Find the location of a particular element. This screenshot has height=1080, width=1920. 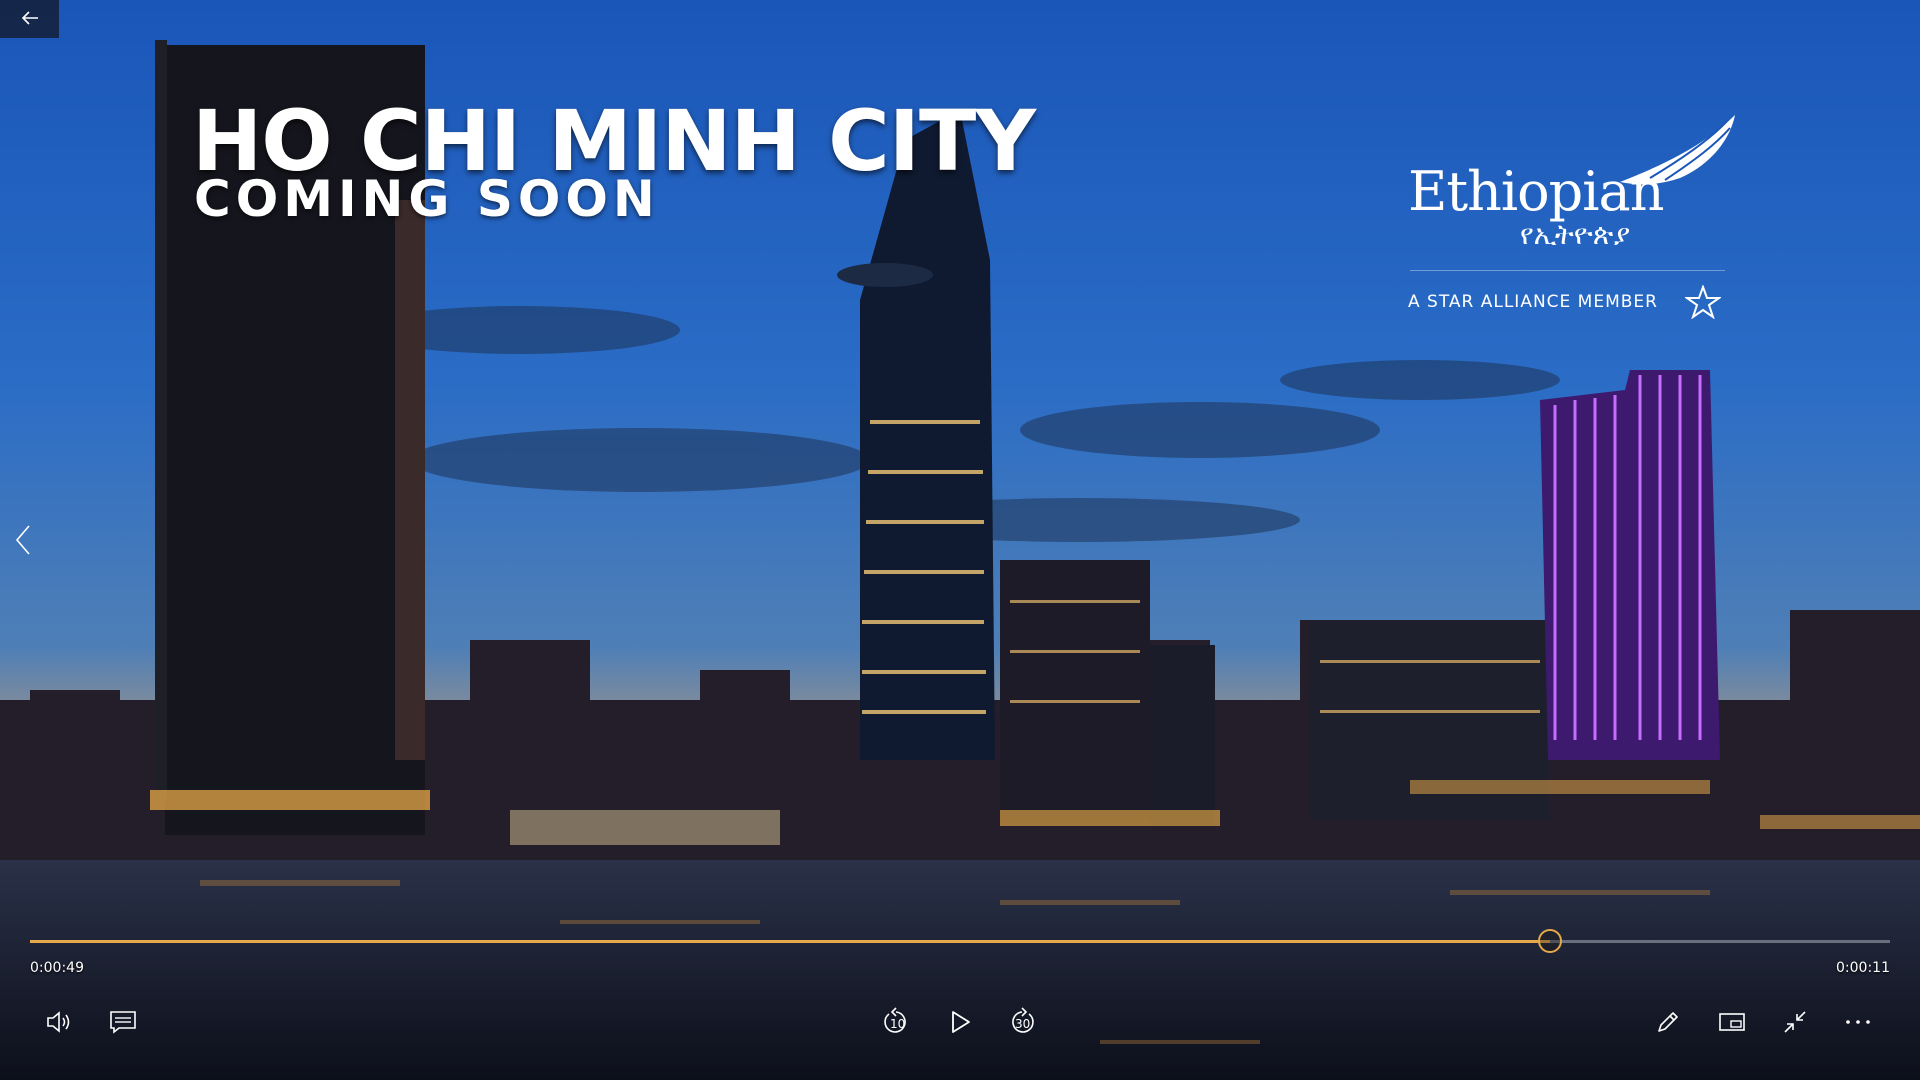

more-options-button is located at coordinates (1858, 1022).